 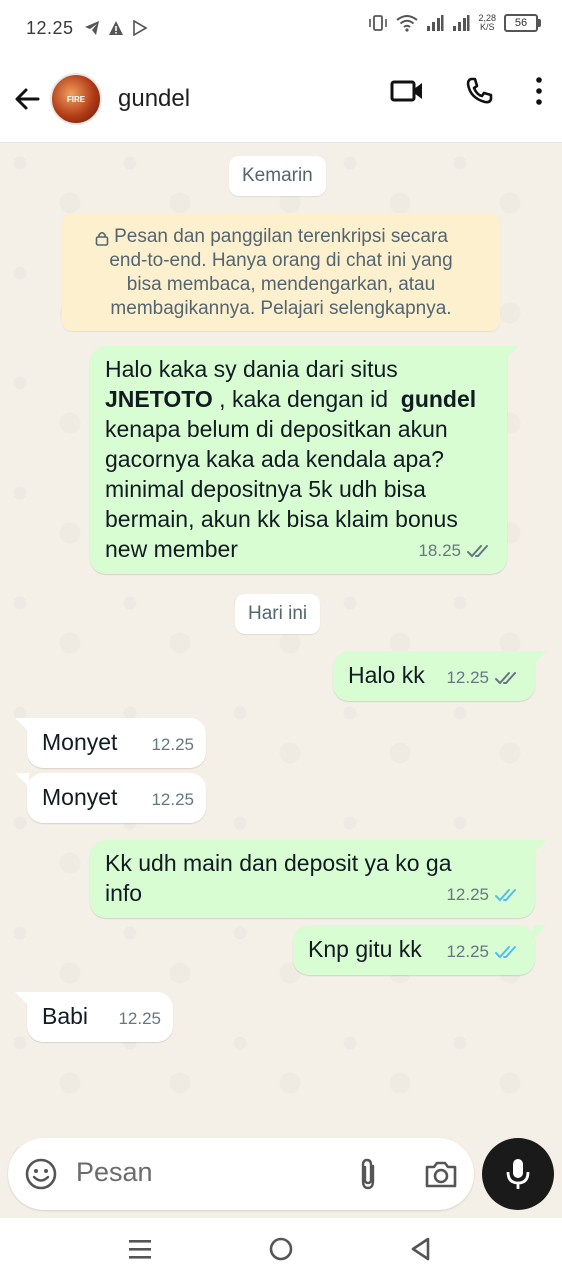 I want to click on chat-header: FIRE gundel, so click(x=281, y=99).